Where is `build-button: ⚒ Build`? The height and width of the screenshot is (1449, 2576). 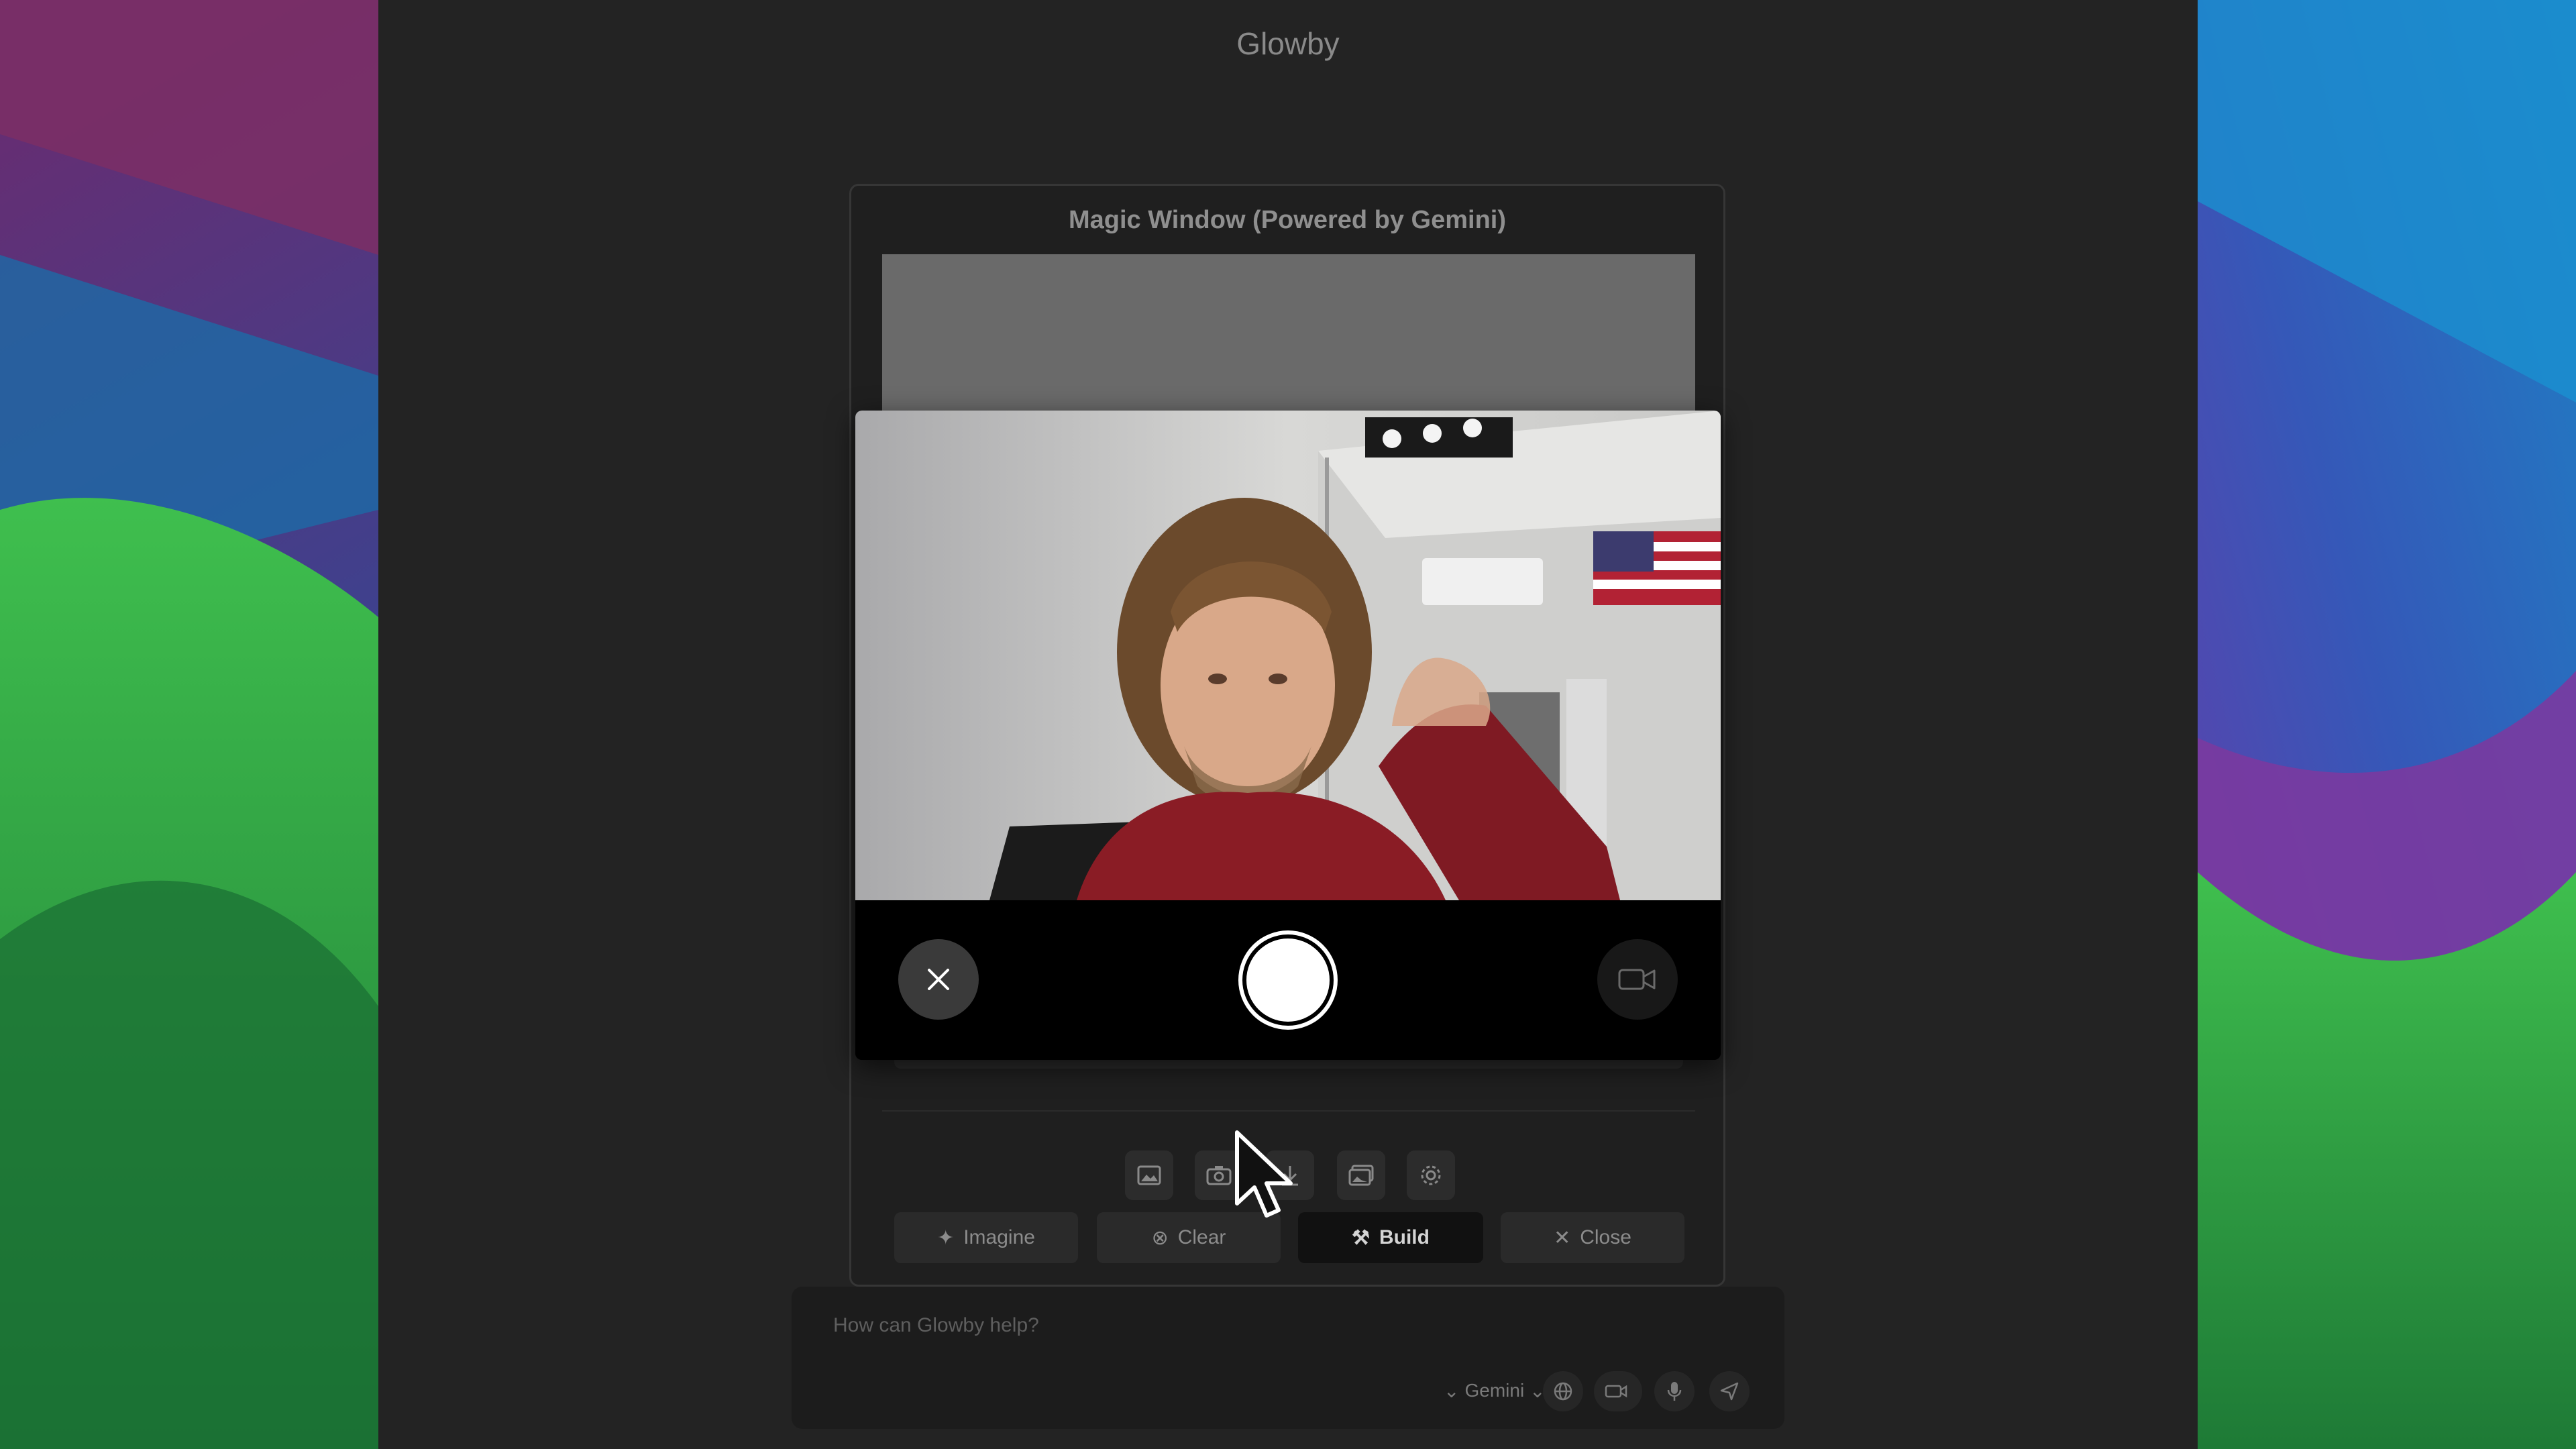
build-button: ⚒ Build is located at coordinates (1390, 1237).